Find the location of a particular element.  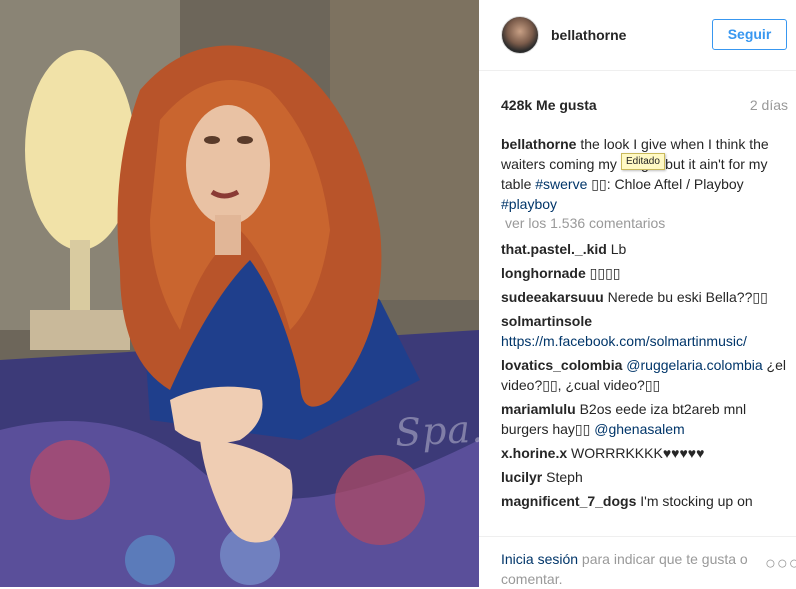

comment-username: x.horine.x is located at coordinates (534, 453).